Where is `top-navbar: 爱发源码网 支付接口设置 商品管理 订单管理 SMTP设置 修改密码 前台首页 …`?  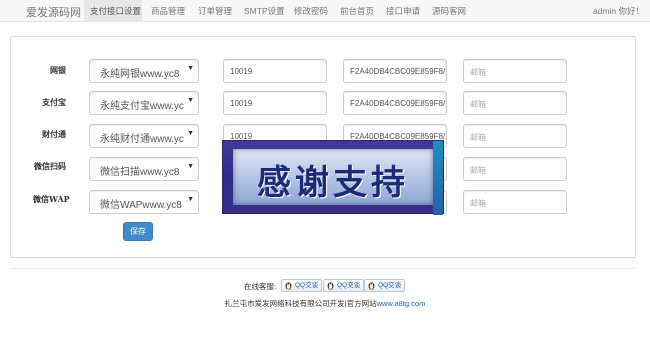 top-navbar: 爱发源码网 支付接口设置 商品管理 订单管理 SMTP设置 修改密码 前台首页 … is located at coordinates (325, 11).